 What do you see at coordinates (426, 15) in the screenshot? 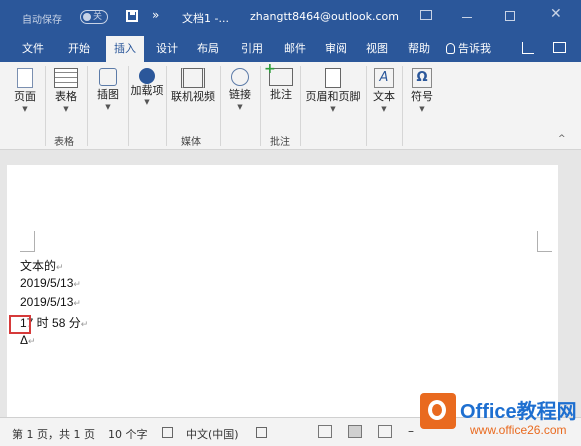
I see `ribbon-display-options-icon` at bounding box center [426, 15].